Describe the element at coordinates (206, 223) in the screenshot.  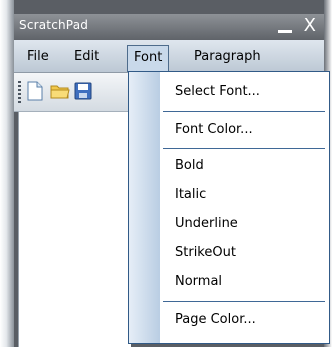
I see `menu-item-underline: Underline` at that location.